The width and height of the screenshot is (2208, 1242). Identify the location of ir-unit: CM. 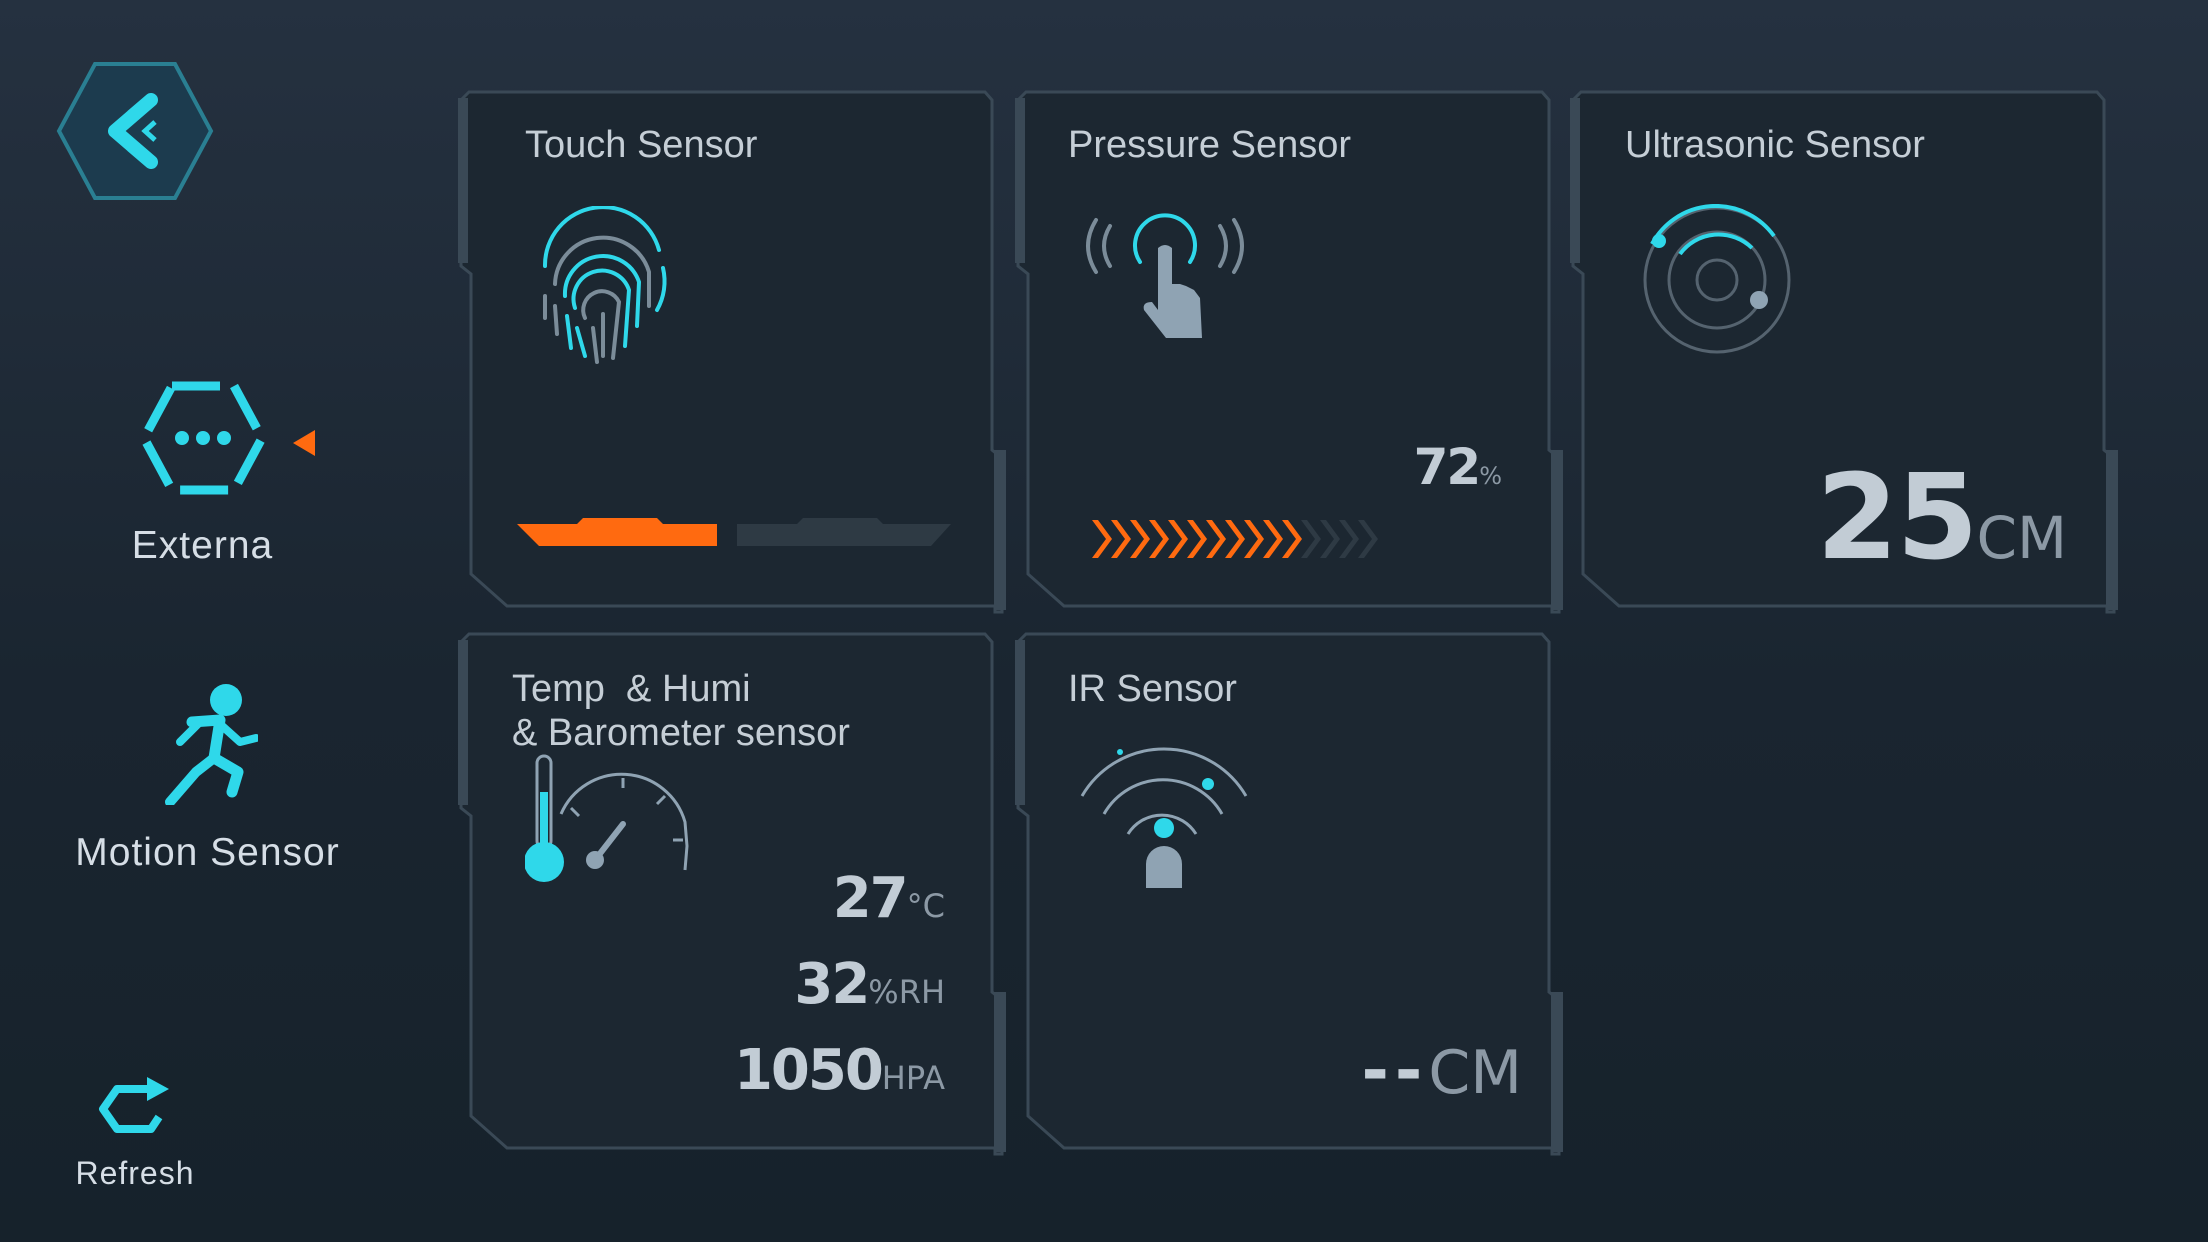
(1475, 1073).